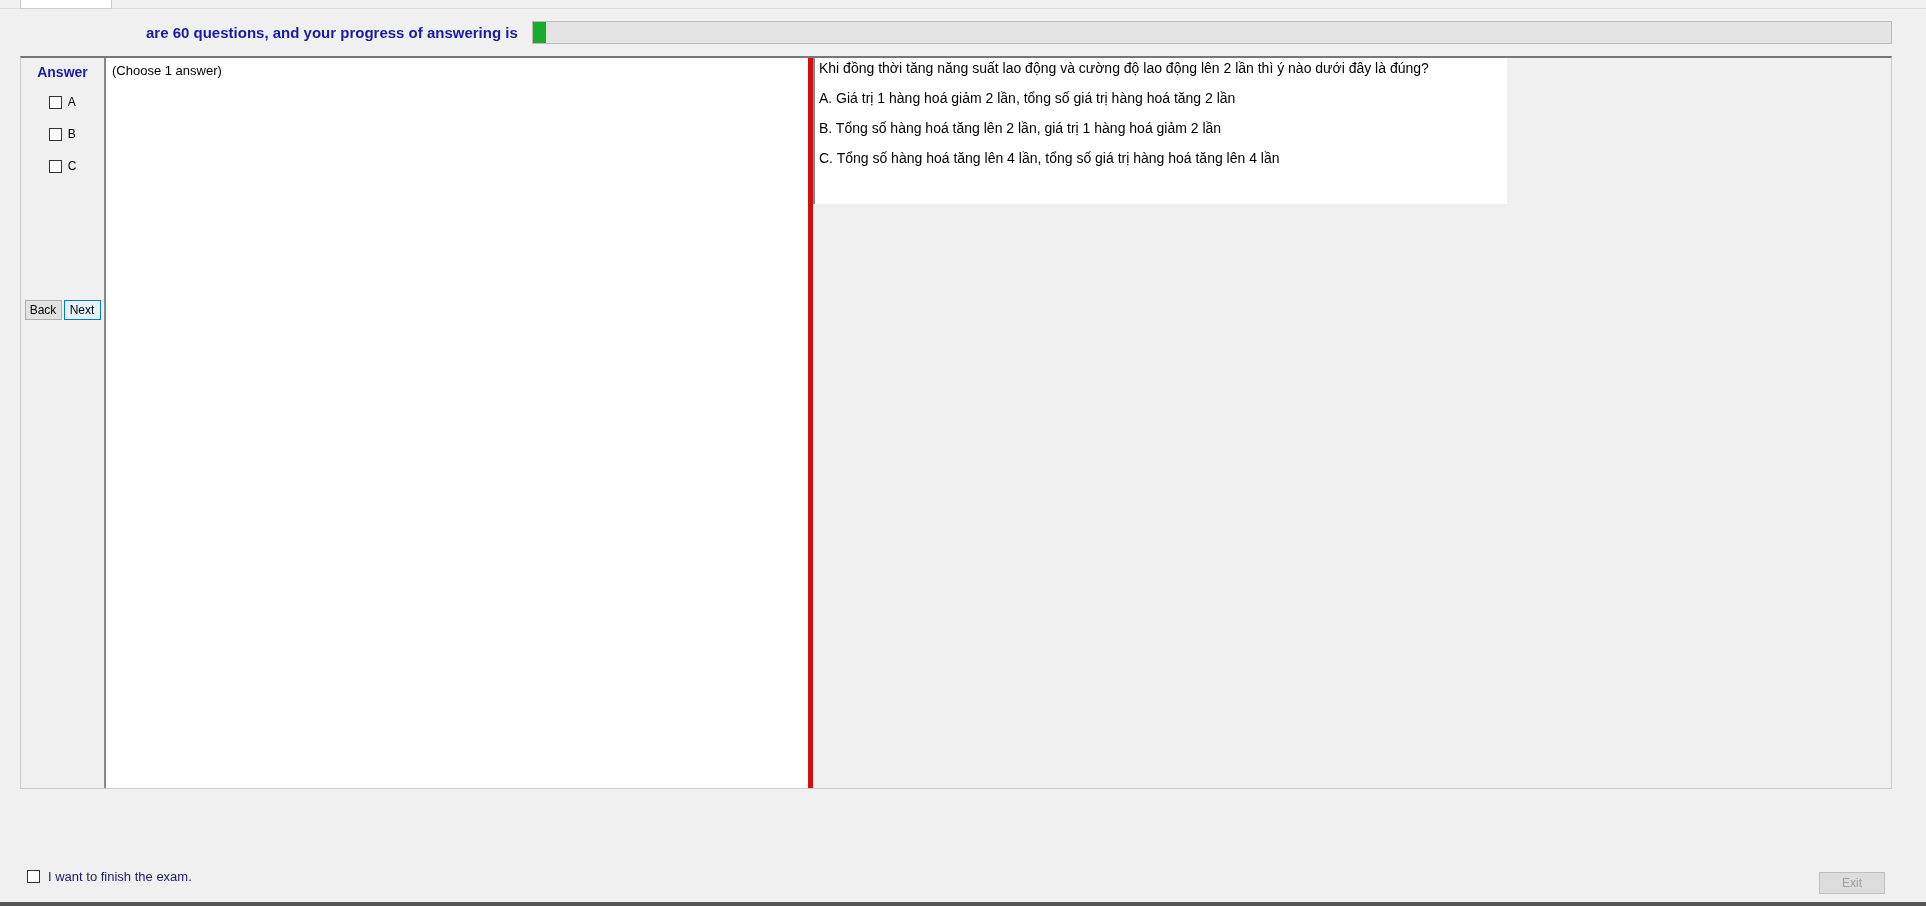 This screenshot has width=1926, height=906. Describe the element at coordinates (1021, 128) in the screenshot. I see `choice-text: B. Tổng số hàng hoá tăng lên 2 lần, giá trị 1 hàng hoá giảm 2 lần` at that location.